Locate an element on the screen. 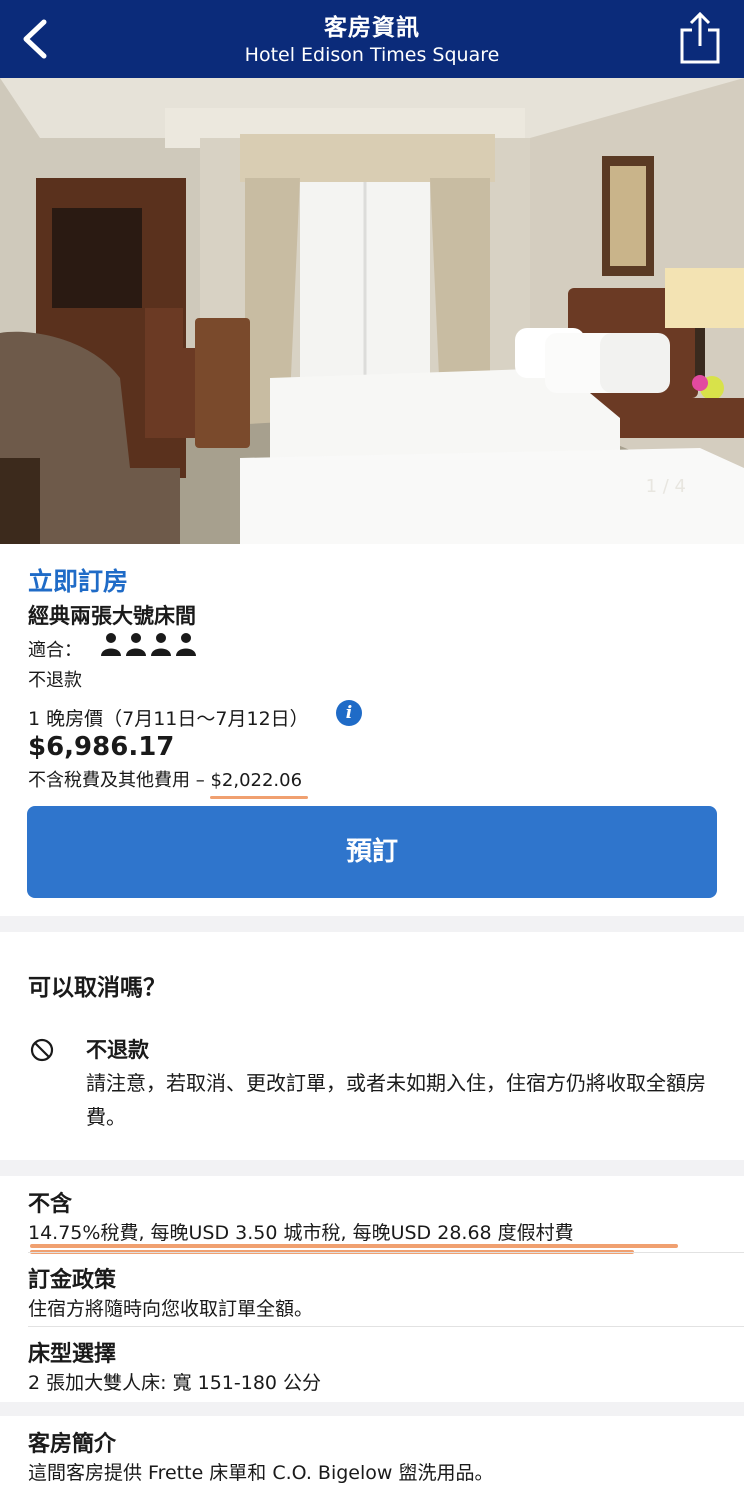  room-name: 經典兩張大號床間 is located at coordinates (112, 616).